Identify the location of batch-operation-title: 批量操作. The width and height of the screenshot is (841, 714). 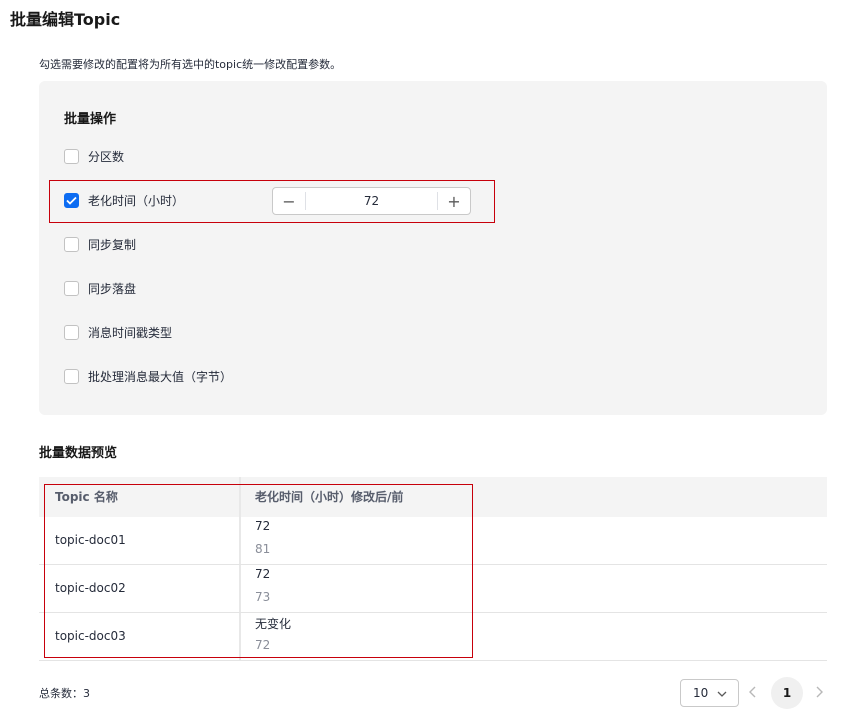
(90, 119).